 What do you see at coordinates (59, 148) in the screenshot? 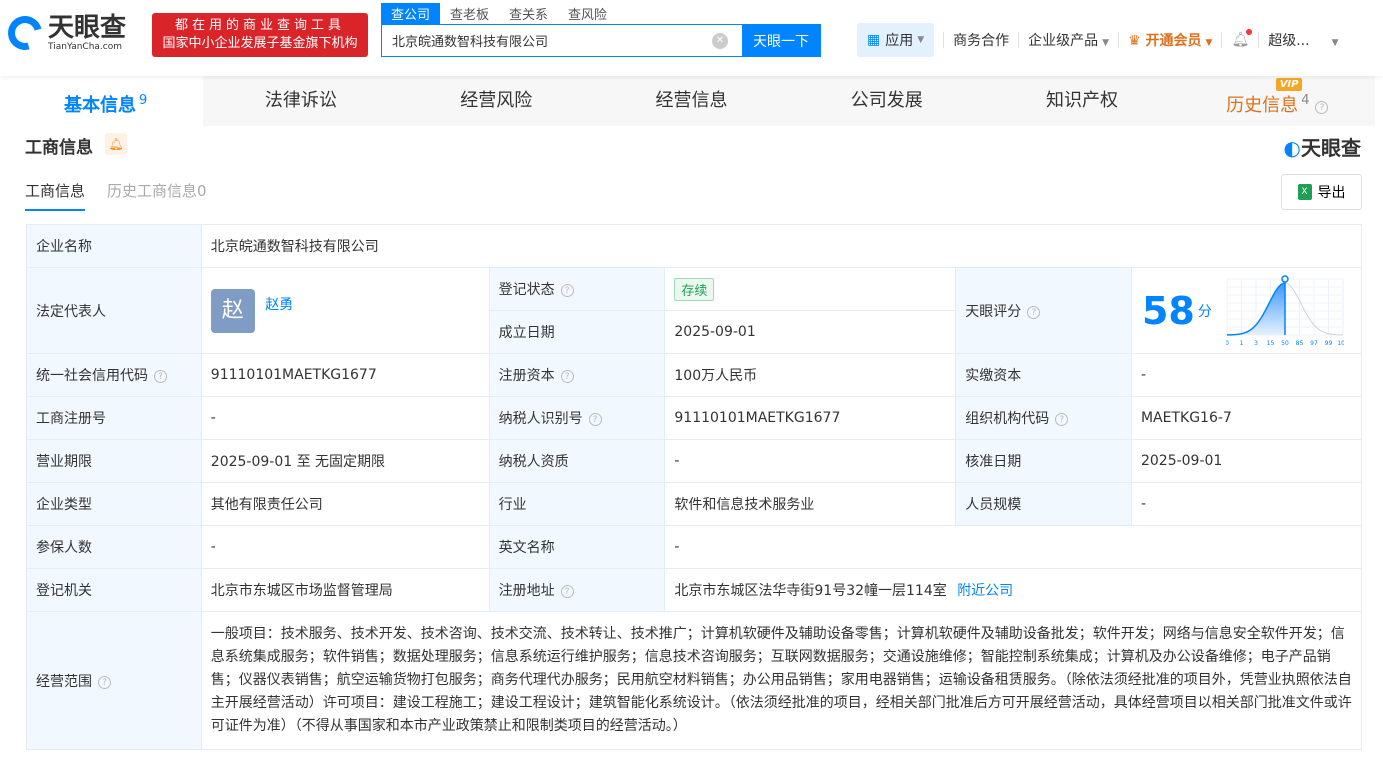
I see `section-title: 工商信息` at bounding box center [59, 148].